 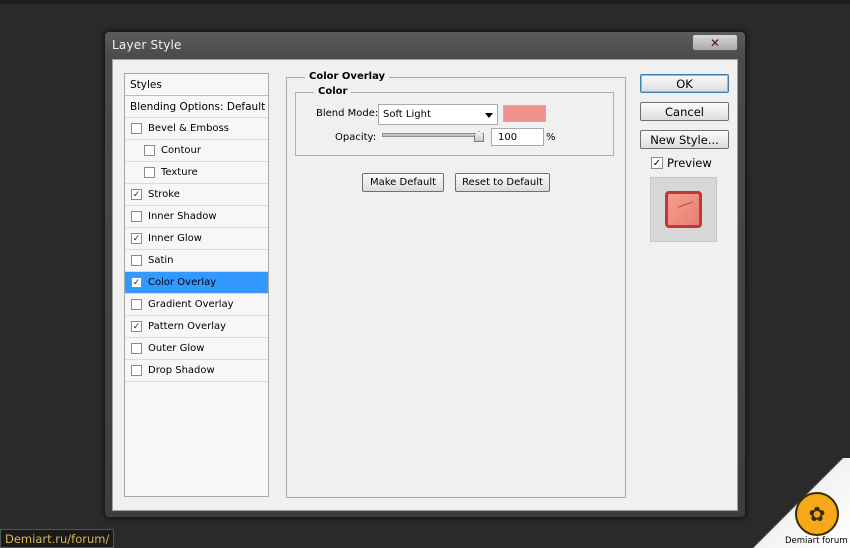 What do you see at coordinates (684, 111) in the screenshot?
I see `cancel-button: Cancel` at bounding box center [684, 111].